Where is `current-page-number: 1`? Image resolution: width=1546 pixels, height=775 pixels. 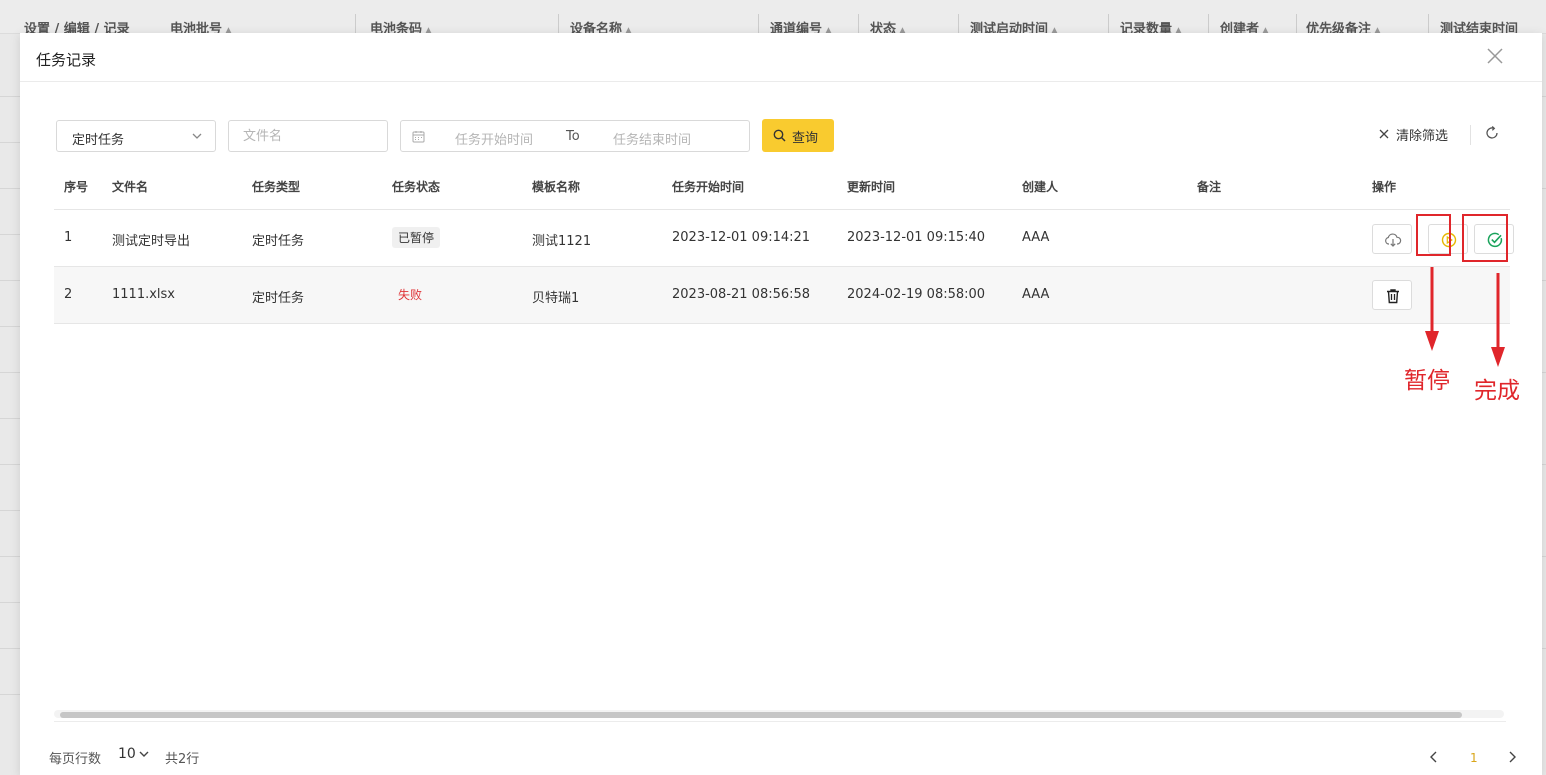 current-page-number: 1 is located at coordinates (1474, 758).